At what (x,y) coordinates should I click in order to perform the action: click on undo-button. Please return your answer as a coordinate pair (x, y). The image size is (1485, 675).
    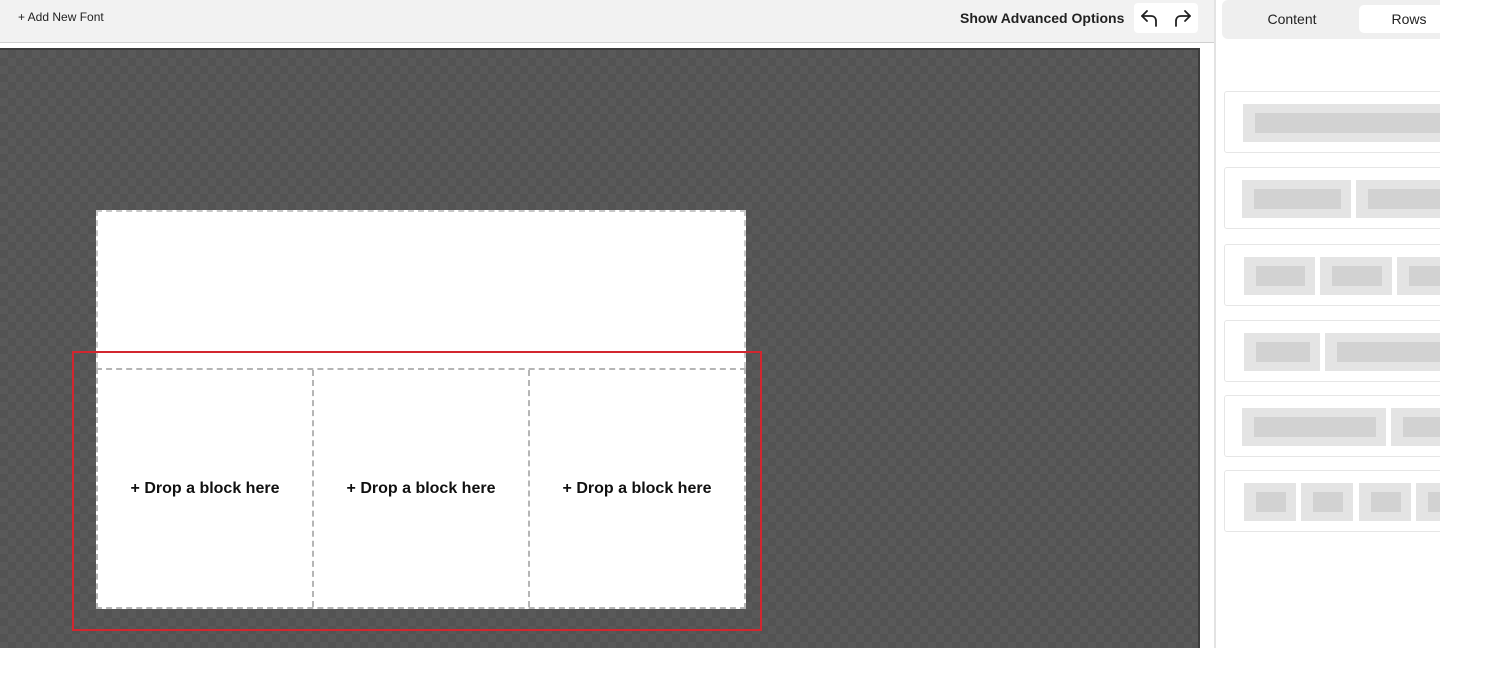
    Looking at the image, I should click on (1150, 18).